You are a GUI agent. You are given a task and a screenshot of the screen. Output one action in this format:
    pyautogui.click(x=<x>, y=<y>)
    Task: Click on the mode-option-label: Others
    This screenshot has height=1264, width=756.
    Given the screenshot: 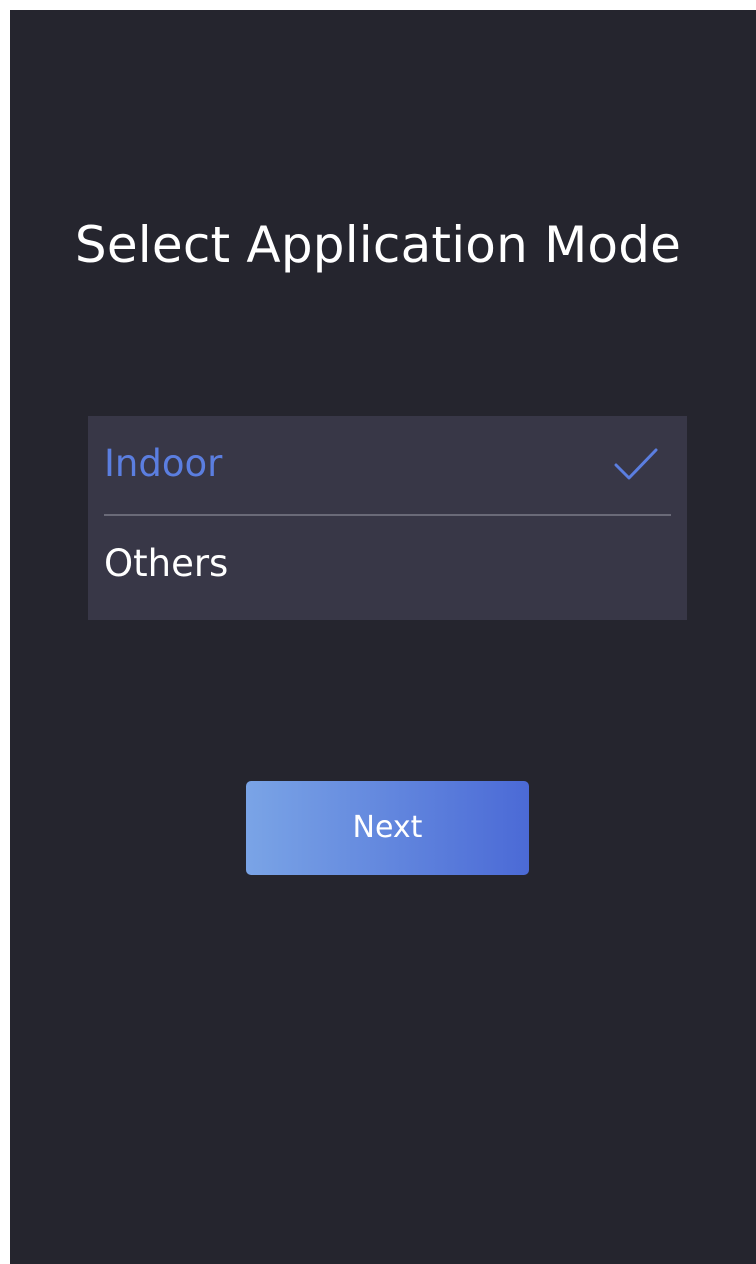 What is the action you would take?
    pyautogui.click(x=166, y=563)
    